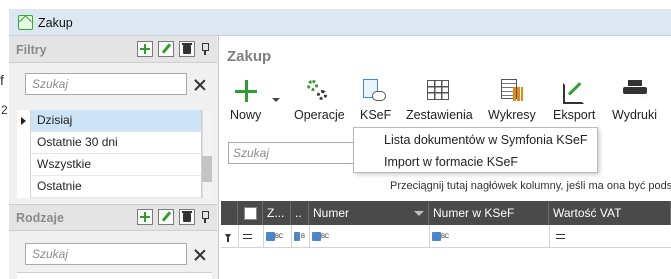 Image resolution: width=671 pixels, height=279 pixels. What do you see at coordinates (419, 213) in the screenshot?
I see `sort-icon` at bounding box center [419, 213].